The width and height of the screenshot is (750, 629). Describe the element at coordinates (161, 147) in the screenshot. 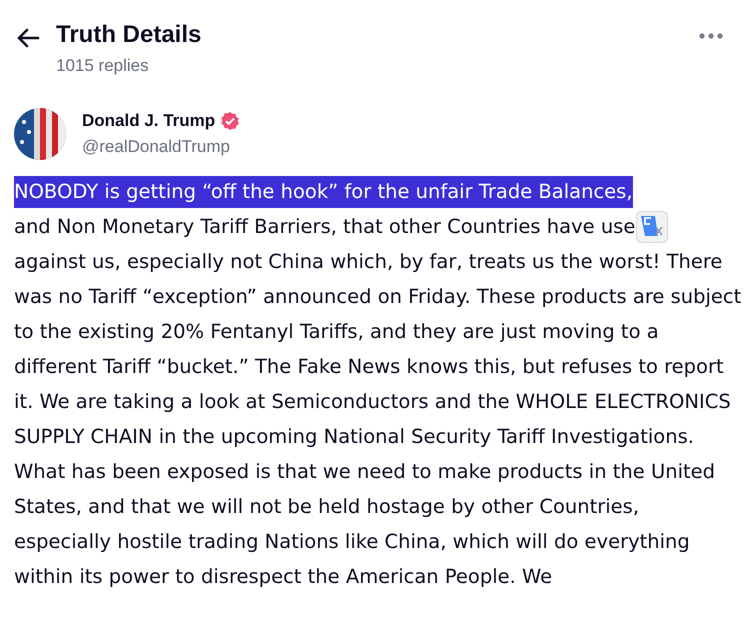

I see `author-handle: @realDonaldTrump` at that location.